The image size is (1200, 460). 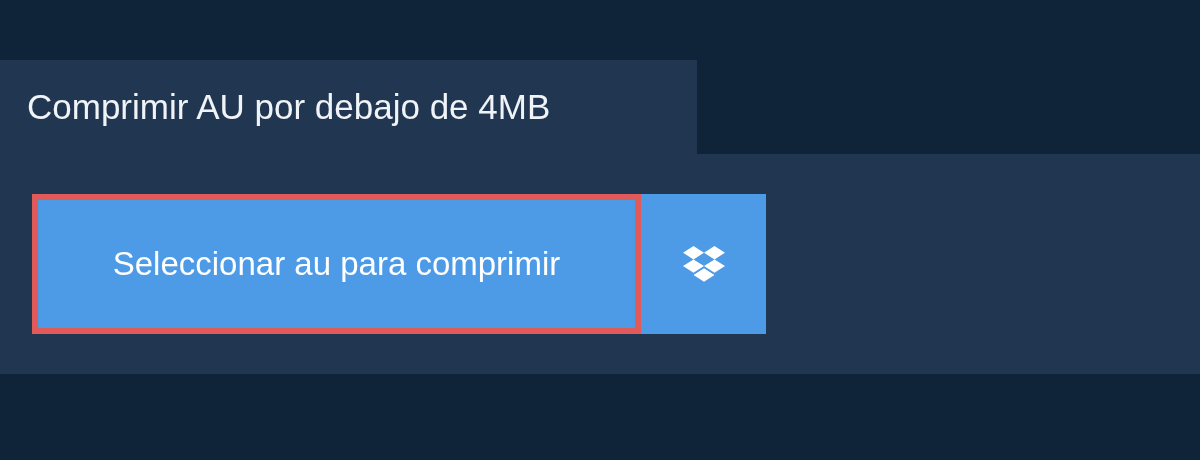 What do you see at coordinates (289, 106) in the screenshot?
I see `tab-title: Comprimir AU por debajo de 4MB` at bounding box center [289, 106].